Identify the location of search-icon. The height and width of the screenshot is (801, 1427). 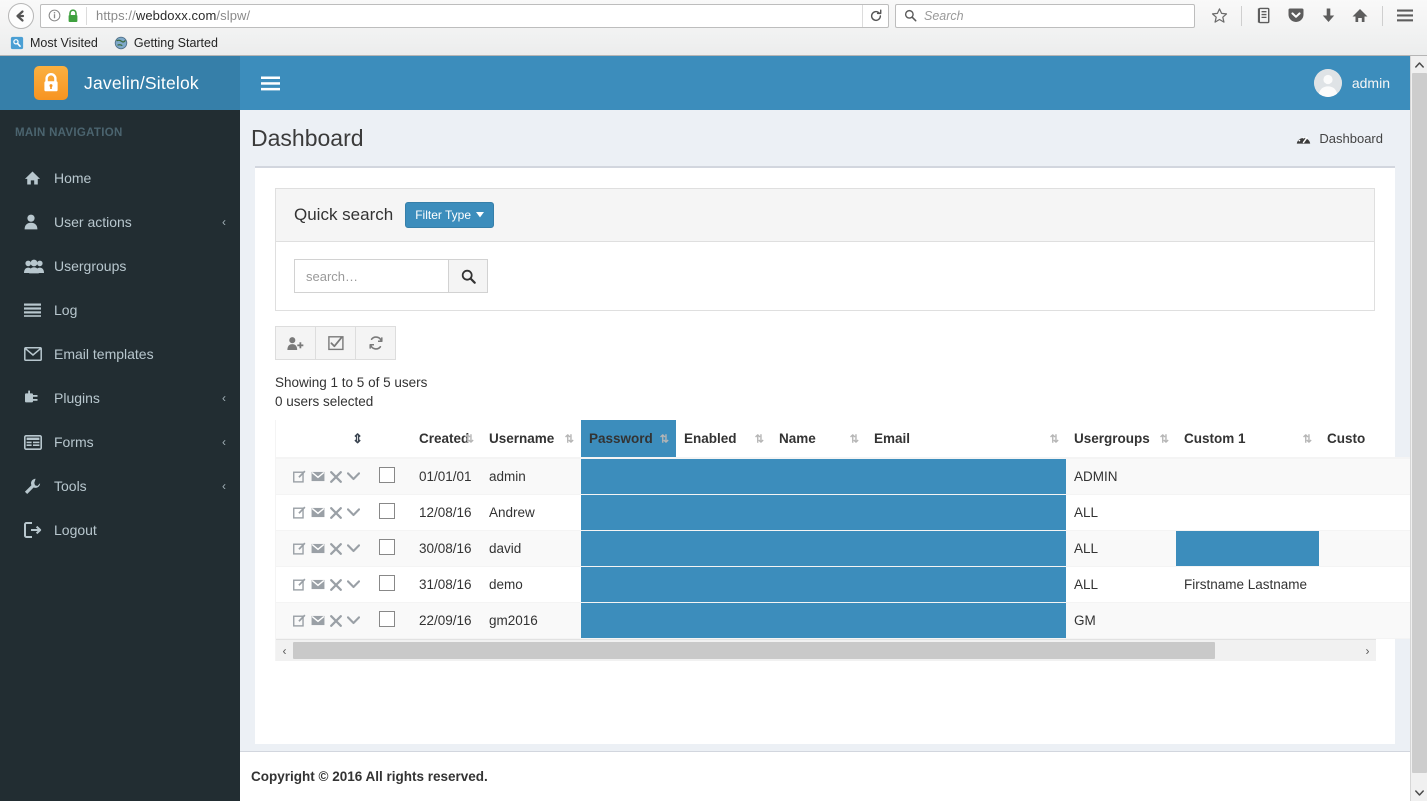
(468, 276).